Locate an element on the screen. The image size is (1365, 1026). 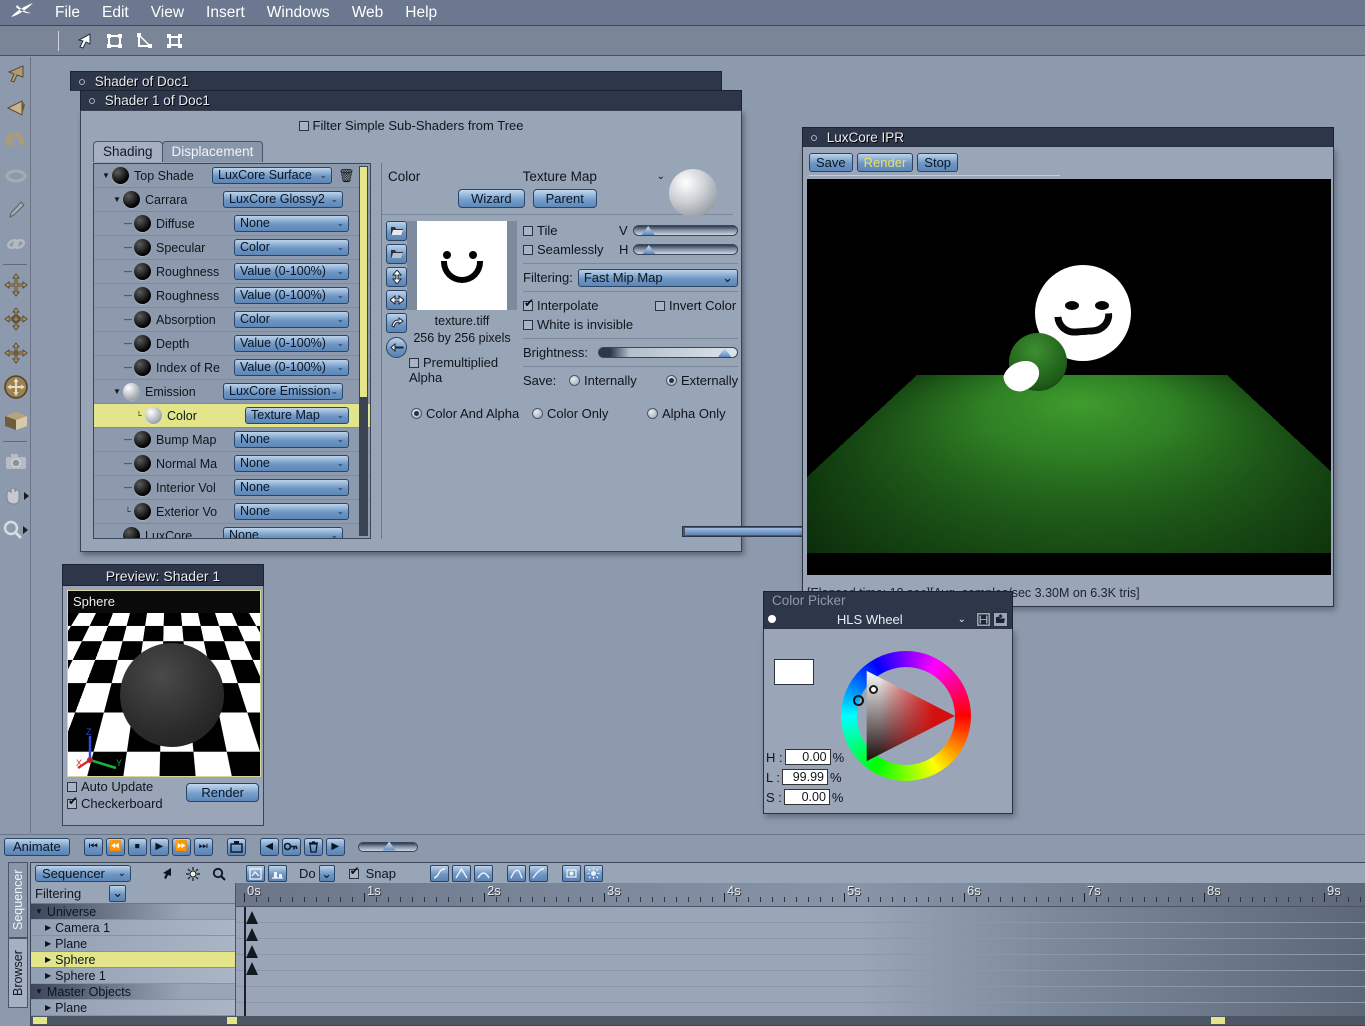
do-dropdown-chevron-down-icon: ⌄ is located at coordinates (326, 873).